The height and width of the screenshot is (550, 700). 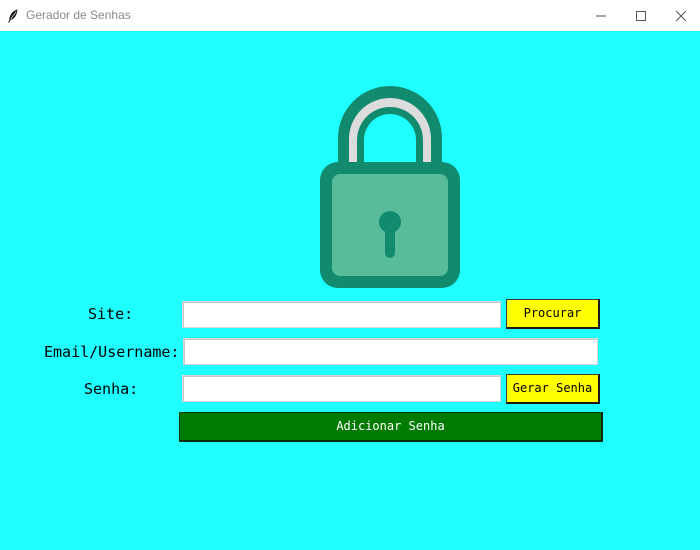 I want to click on maximize-button, so click(x=641, y=15).